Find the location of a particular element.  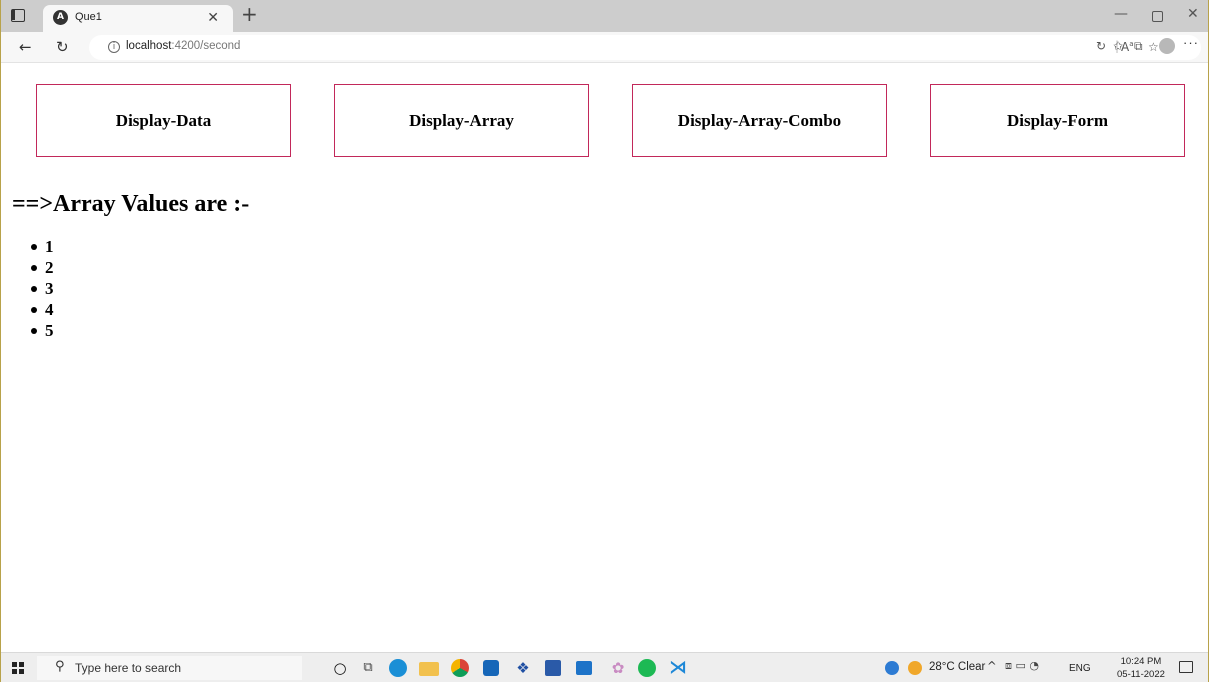

notifications-icon is located at coordinates (1186, 667).